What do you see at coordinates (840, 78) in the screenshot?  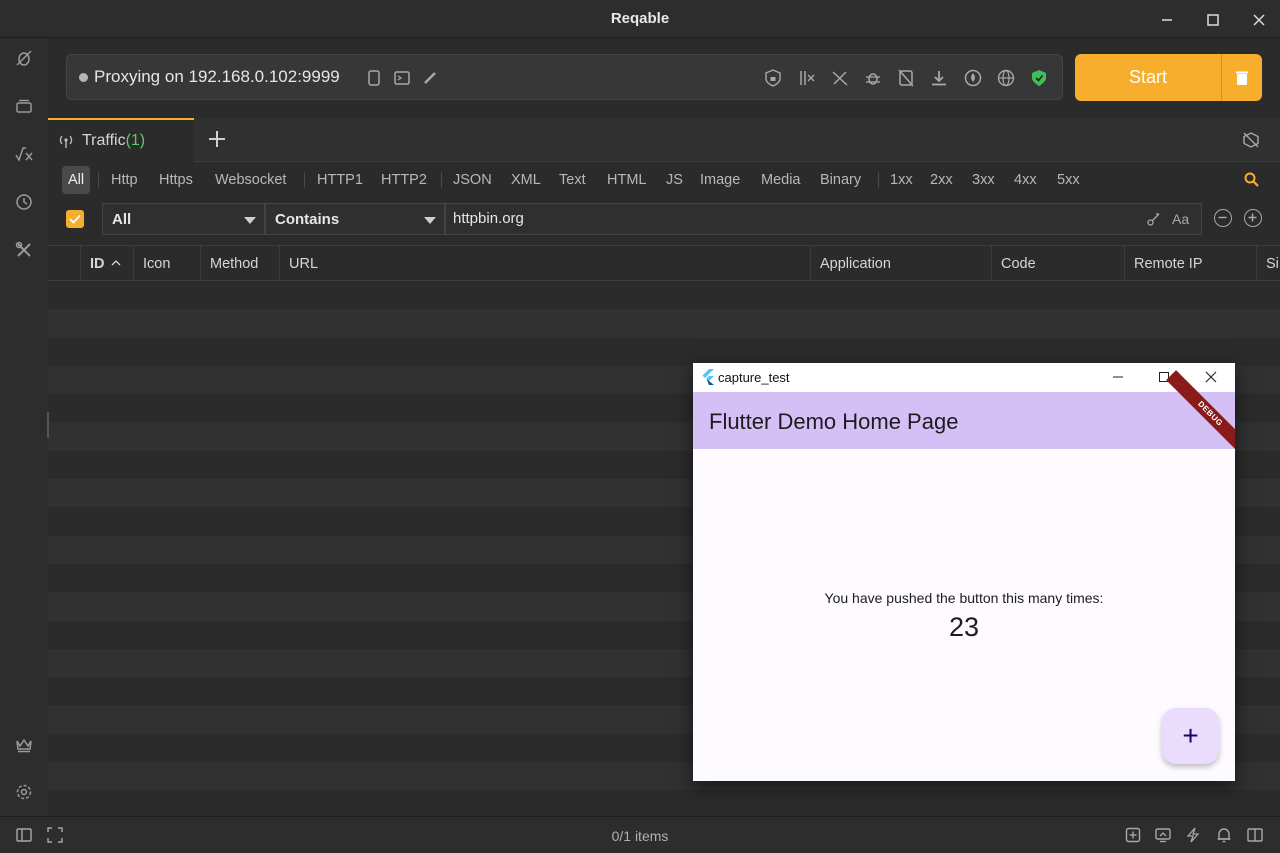 I see `rewrite-off-icon` at bounding box center [840, 78].